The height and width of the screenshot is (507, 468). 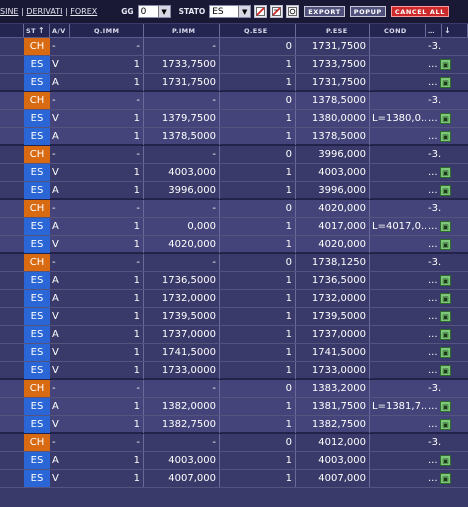 What do you see at coordinates (333, 172) in the screenshot?
I see `pese-cell: 4003,000` at bounding box center [333, 172].